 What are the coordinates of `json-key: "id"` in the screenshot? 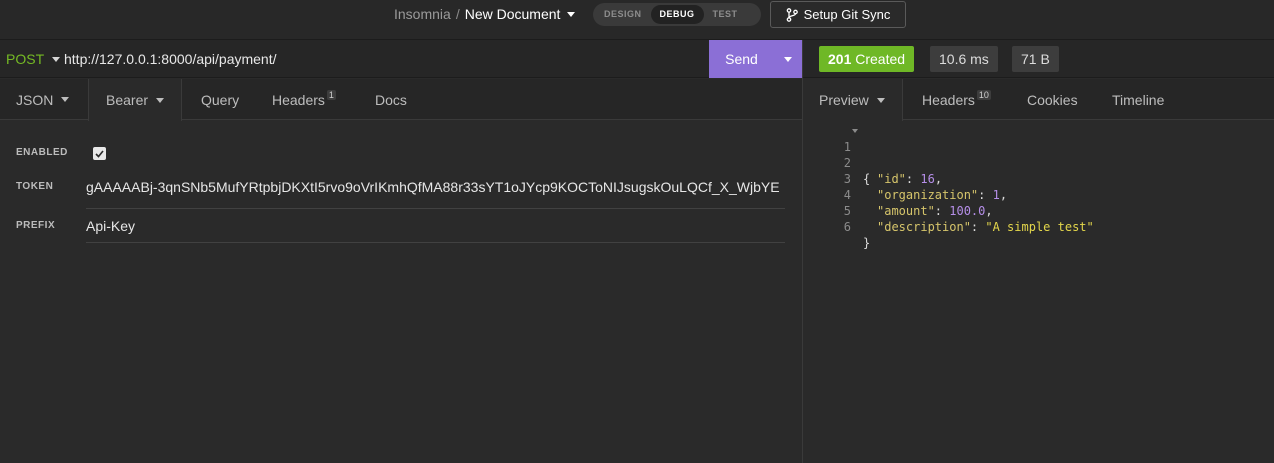 It's located at (891, 179).